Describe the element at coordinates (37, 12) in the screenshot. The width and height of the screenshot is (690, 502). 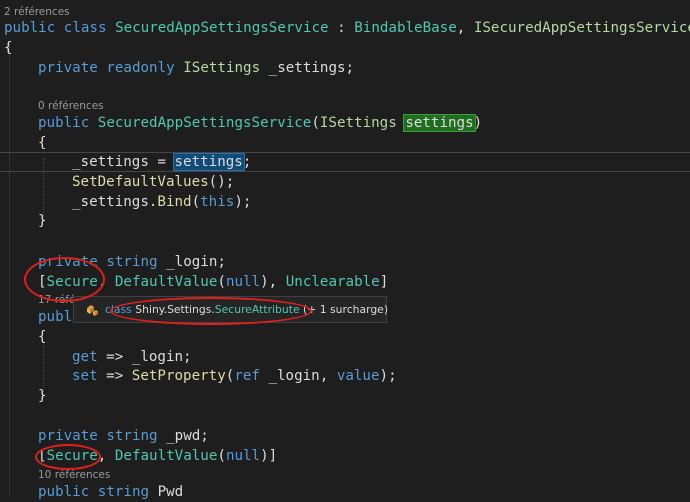
I see `codelens-class-references: 2 références` at that location.